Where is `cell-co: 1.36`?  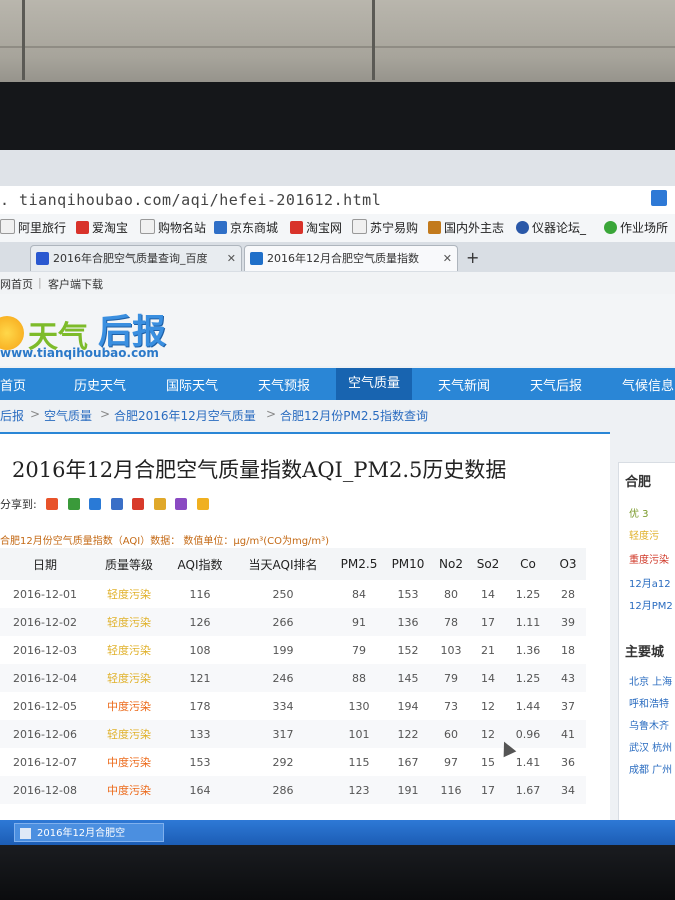
cell-co: 1.36 is located at coordinates (528, 650).